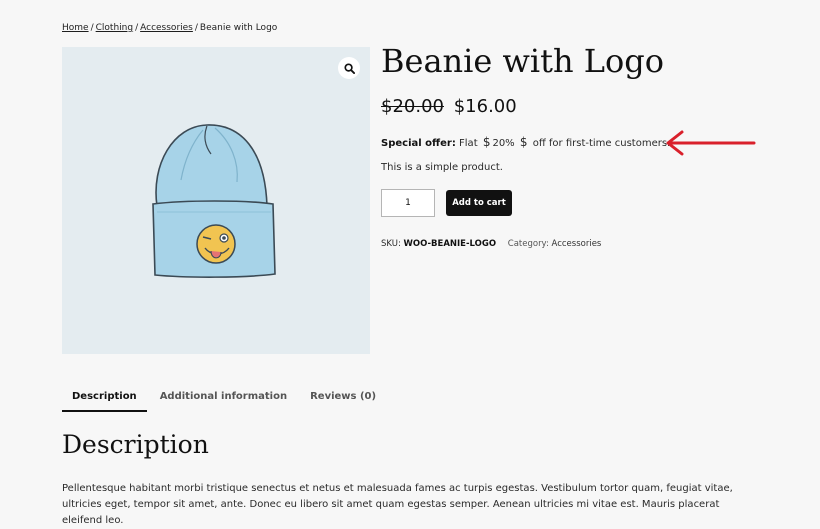 The width and height of the screenshot is (820, 529). I want to click on breadcrumb-home-link: Home, so click(75, 28).